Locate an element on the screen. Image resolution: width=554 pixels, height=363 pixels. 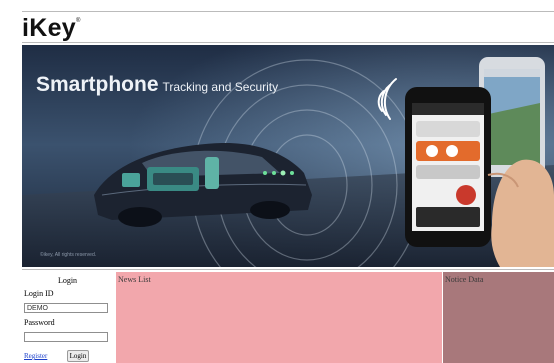
notice-data-title: Notice Data is located at coordinates (464, 279).